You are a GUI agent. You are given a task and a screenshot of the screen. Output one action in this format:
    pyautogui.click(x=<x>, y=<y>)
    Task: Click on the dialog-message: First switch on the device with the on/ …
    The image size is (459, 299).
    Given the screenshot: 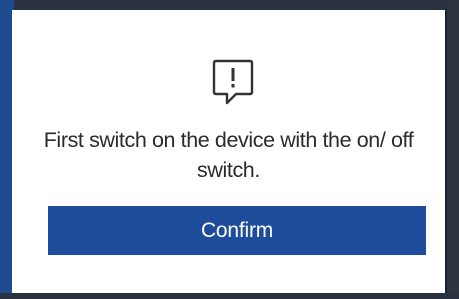 What is the action you would take?
    pyautogui.click(x=228, y=155)
    